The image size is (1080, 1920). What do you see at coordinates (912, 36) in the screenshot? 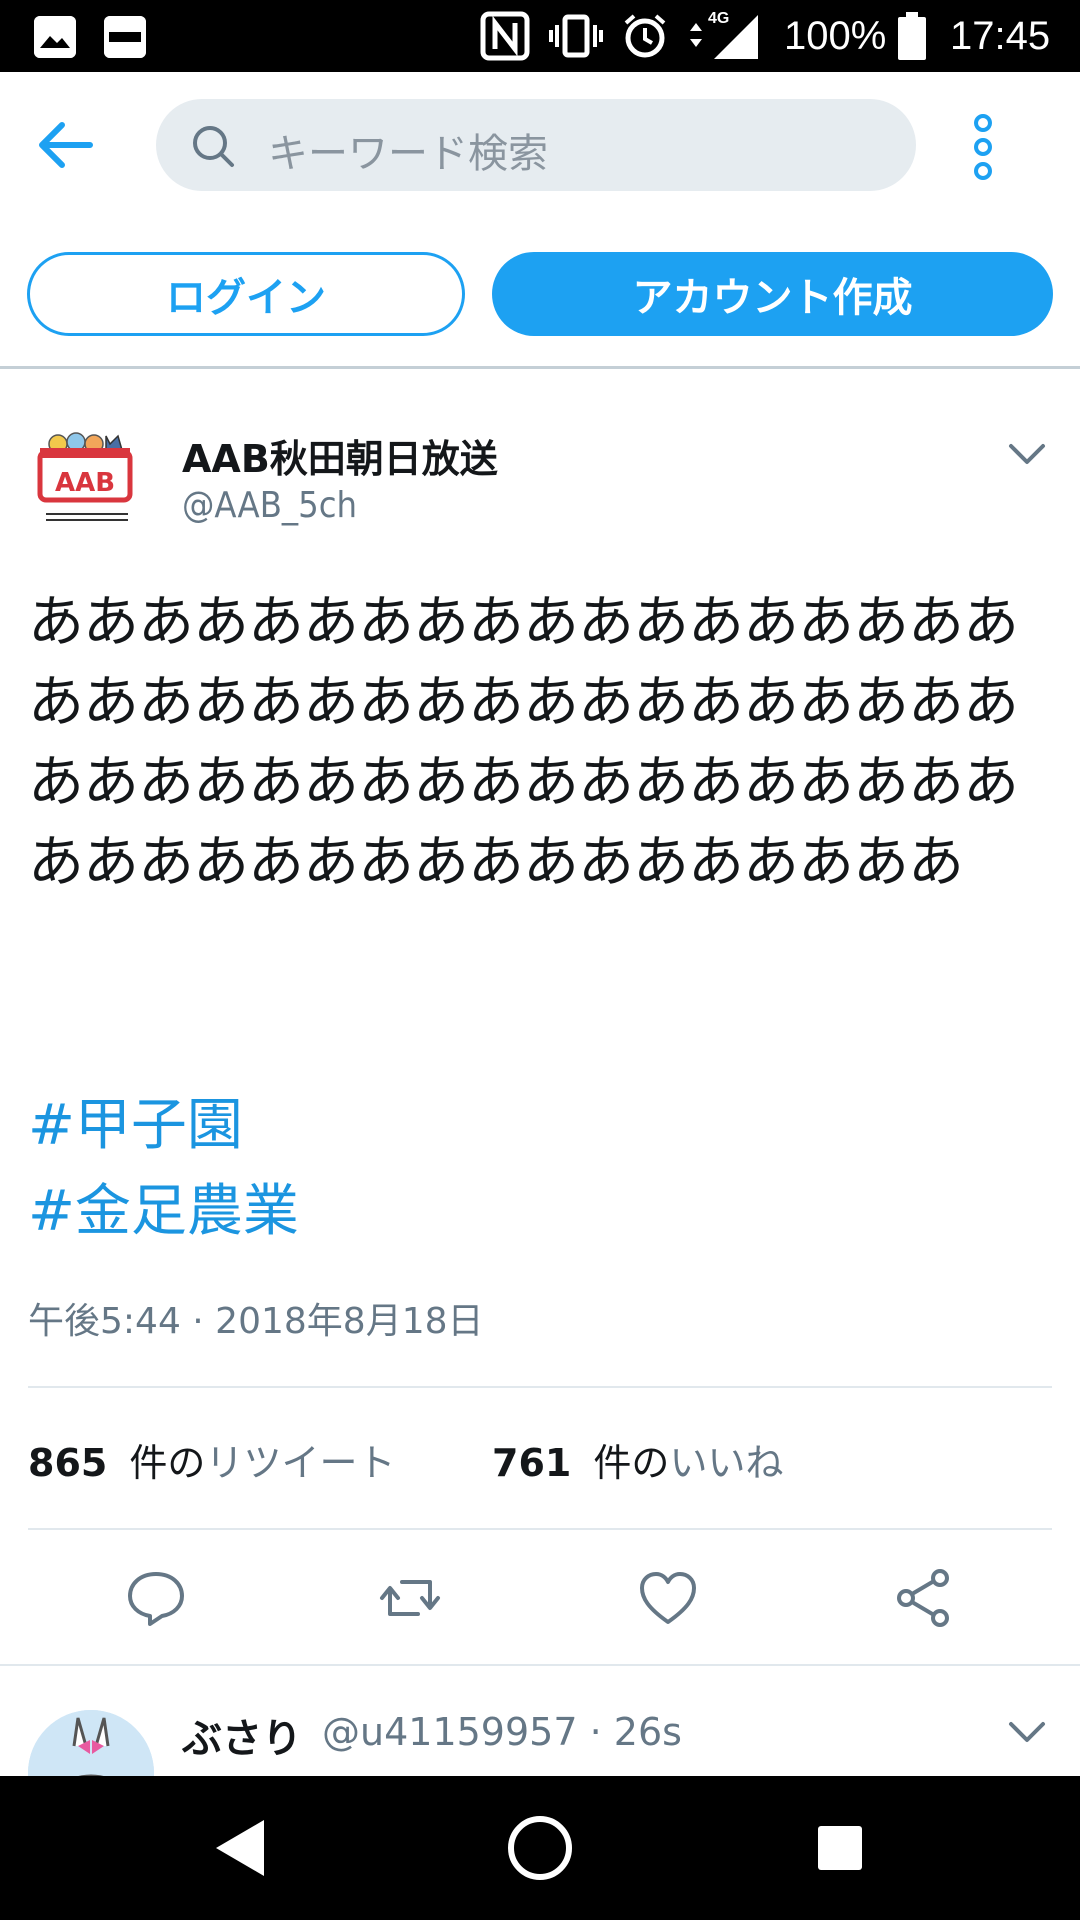
I see `battery-icon` at bounding box center [912, 36].